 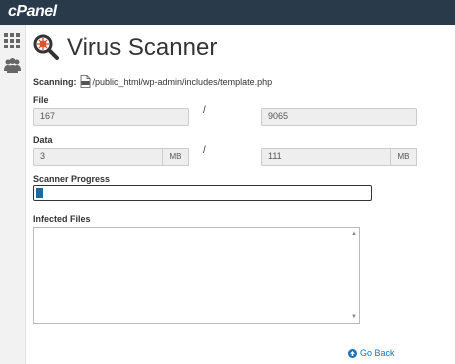 I want to click on grid-icon, so click(x=12, y=40).